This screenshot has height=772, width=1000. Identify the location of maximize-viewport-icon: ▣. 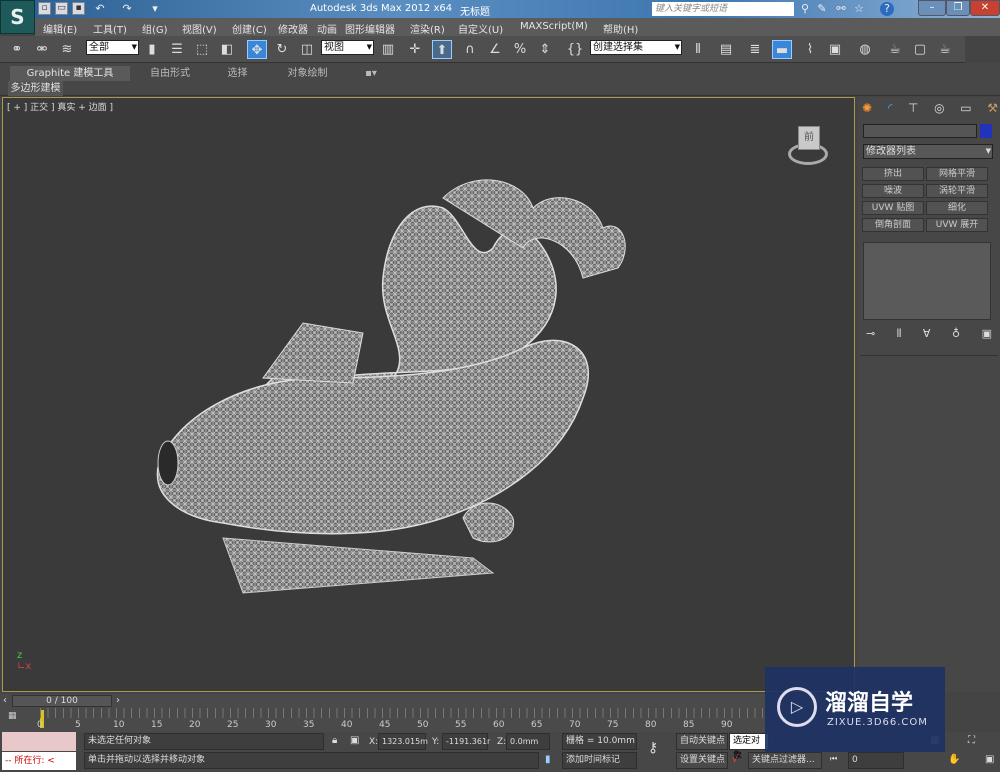
(989, 759).